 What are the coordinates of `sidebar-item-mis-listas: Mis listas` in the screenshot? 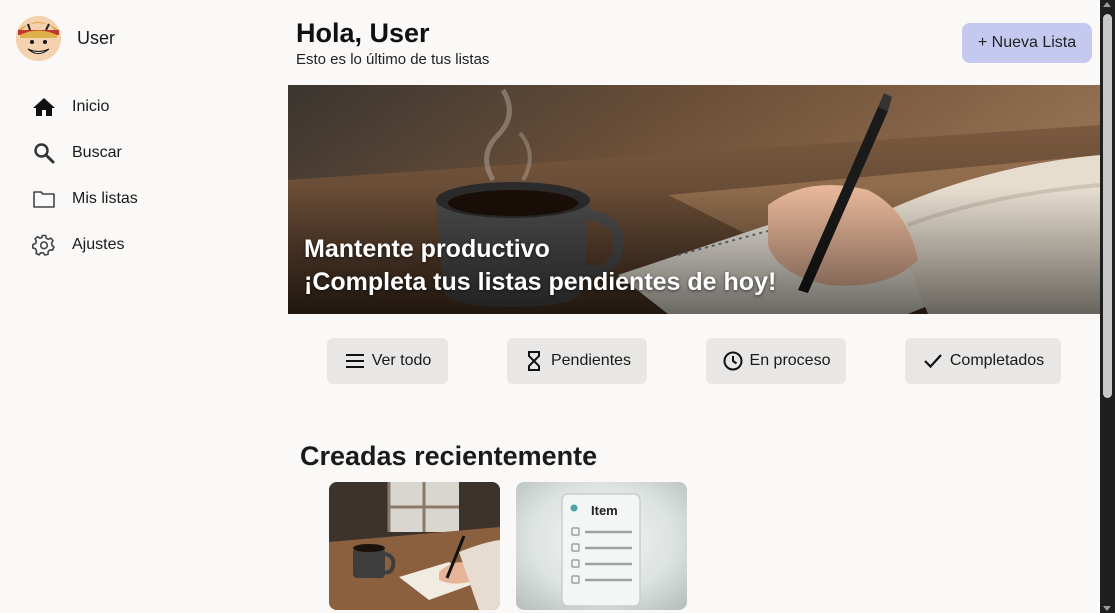 It's located at (152, 199).